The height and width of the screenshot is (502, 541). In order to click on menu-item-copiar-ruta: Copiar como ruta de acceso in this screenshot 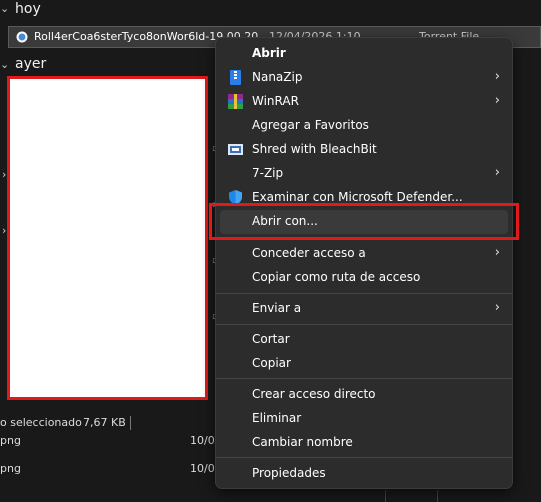, I will do `click(364, 278)`.